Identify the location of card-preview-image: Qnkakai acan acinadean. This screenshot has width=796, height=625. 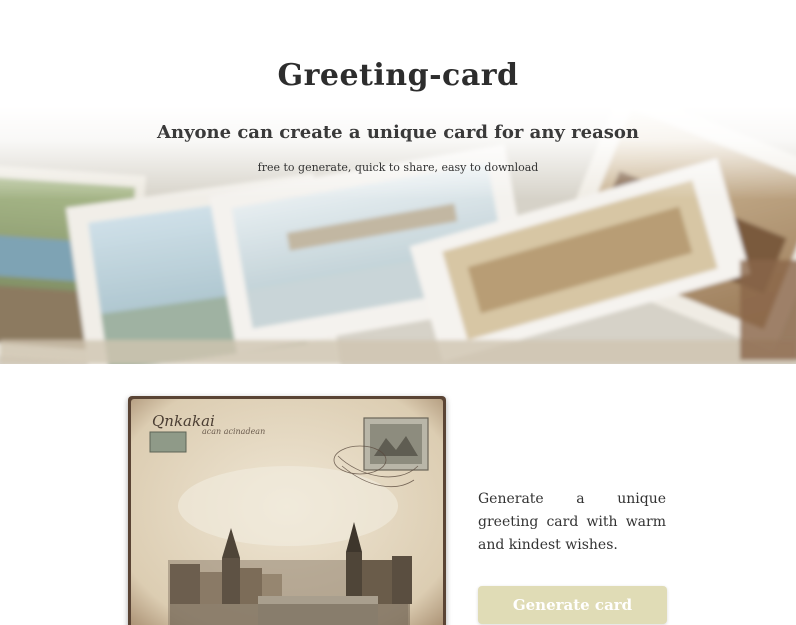
(287, 510).